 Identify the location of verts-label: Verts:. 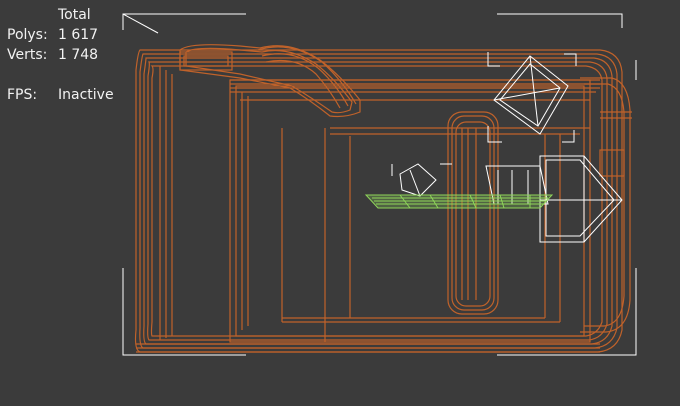
(27, 55).